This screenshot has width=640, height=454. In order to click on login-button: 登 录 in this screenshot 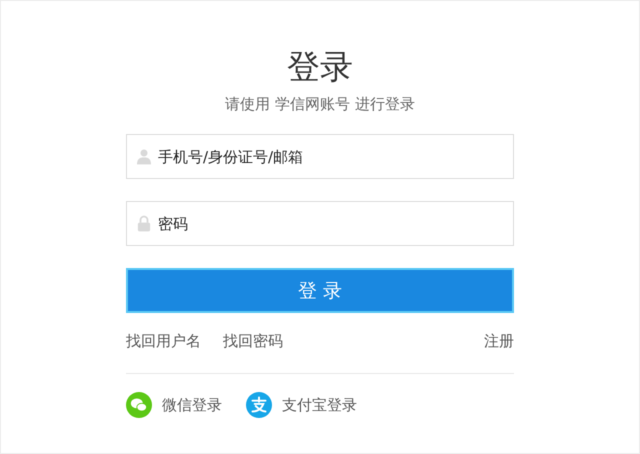, I will do `click(320, 290)`.